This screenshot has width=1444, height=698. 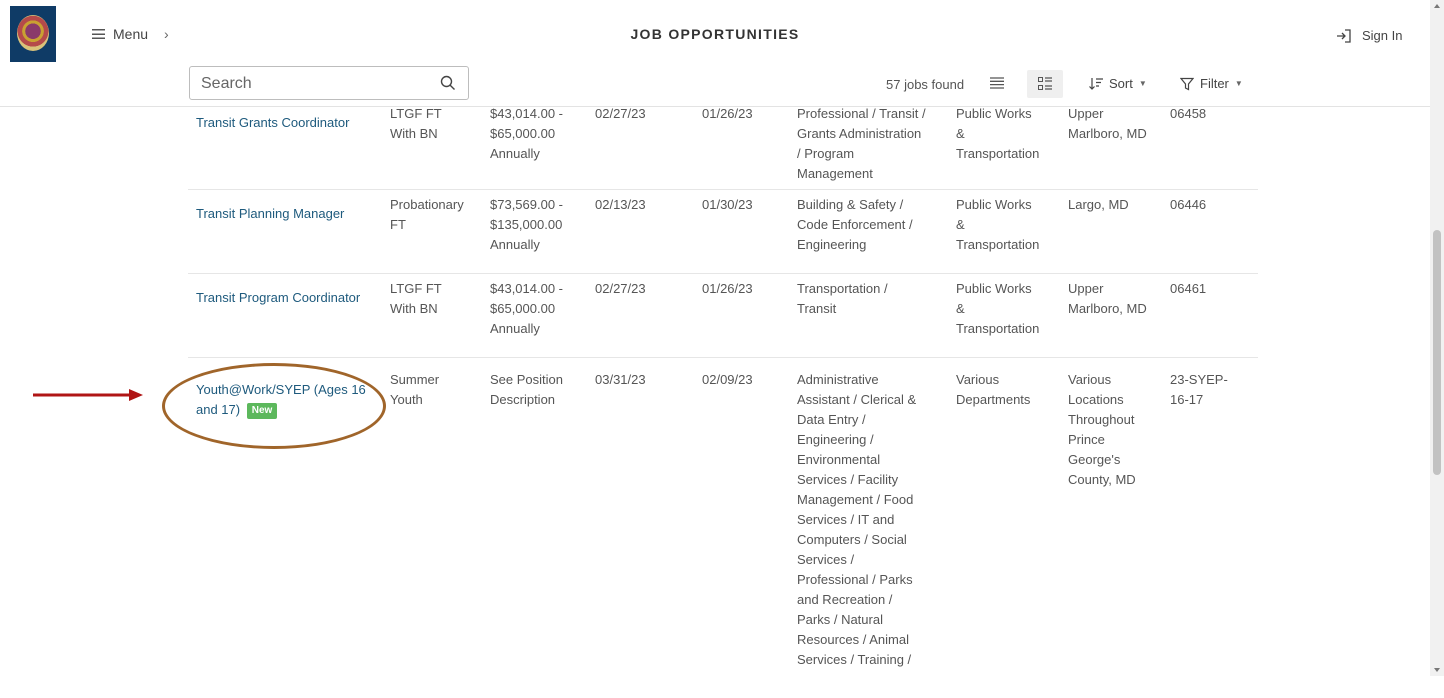 I want to click on job-salary: $73,569.00 - $135,000.00 Annually, so click(x=527, y=224).